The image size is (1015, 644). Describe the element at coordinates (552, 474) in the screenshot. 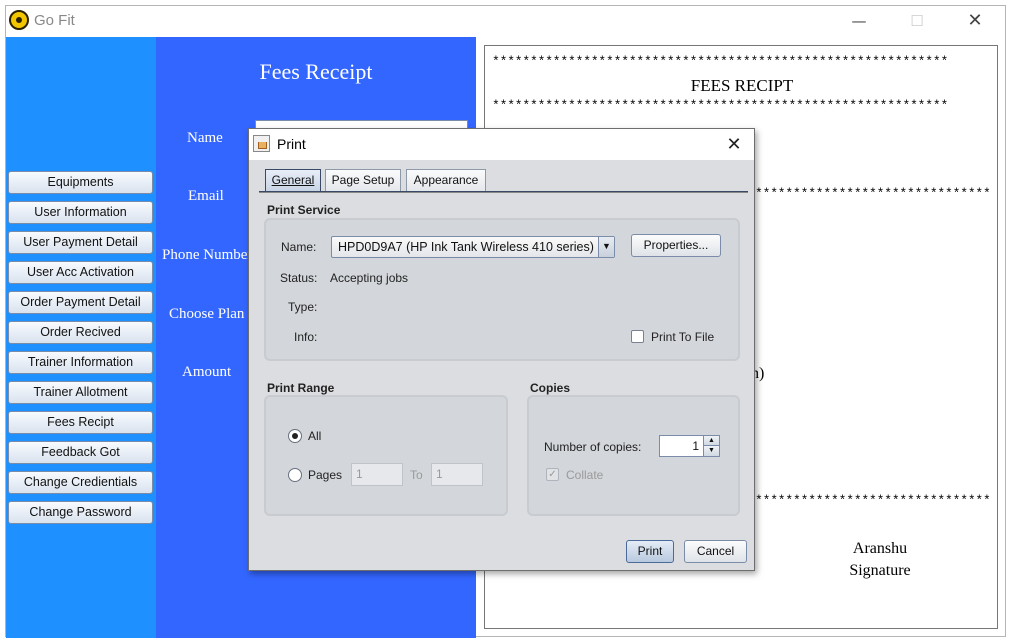

I see `collate-checkbox: ✓` at that location.